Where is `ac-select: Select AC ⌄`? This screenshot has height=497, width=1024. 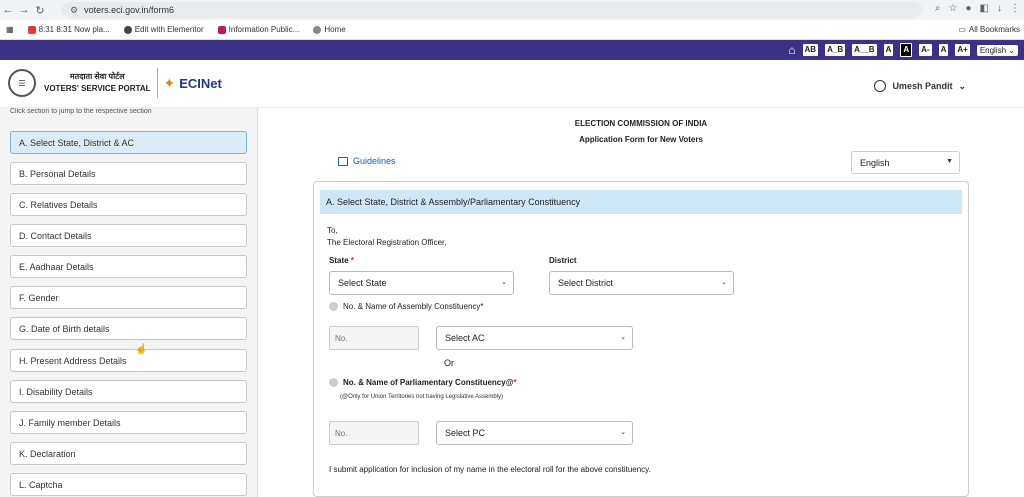 ac-select: Select AC ⌄ is located at coordinates (534, 338).